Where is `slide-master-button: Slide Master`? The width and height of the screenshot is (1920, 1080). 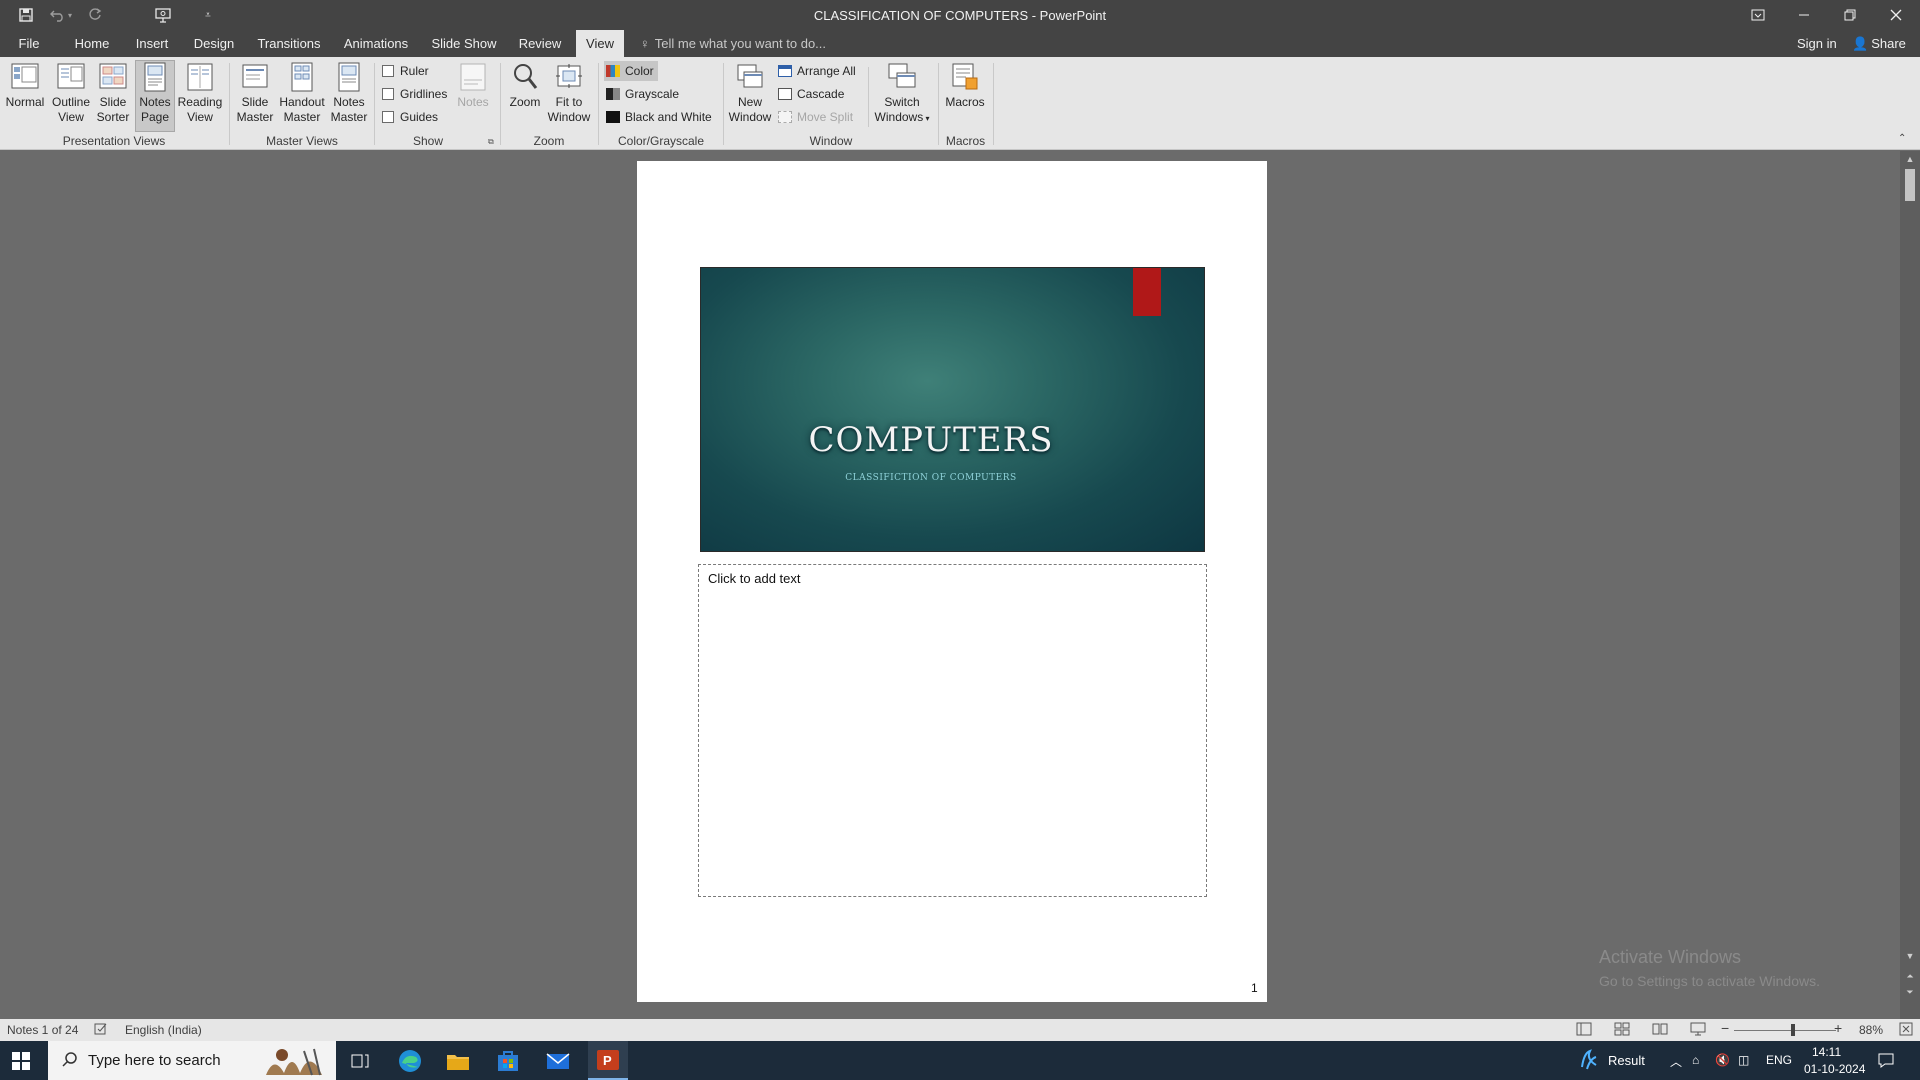
slide-master-button: Slide Master is located at coordinates (255, 93).